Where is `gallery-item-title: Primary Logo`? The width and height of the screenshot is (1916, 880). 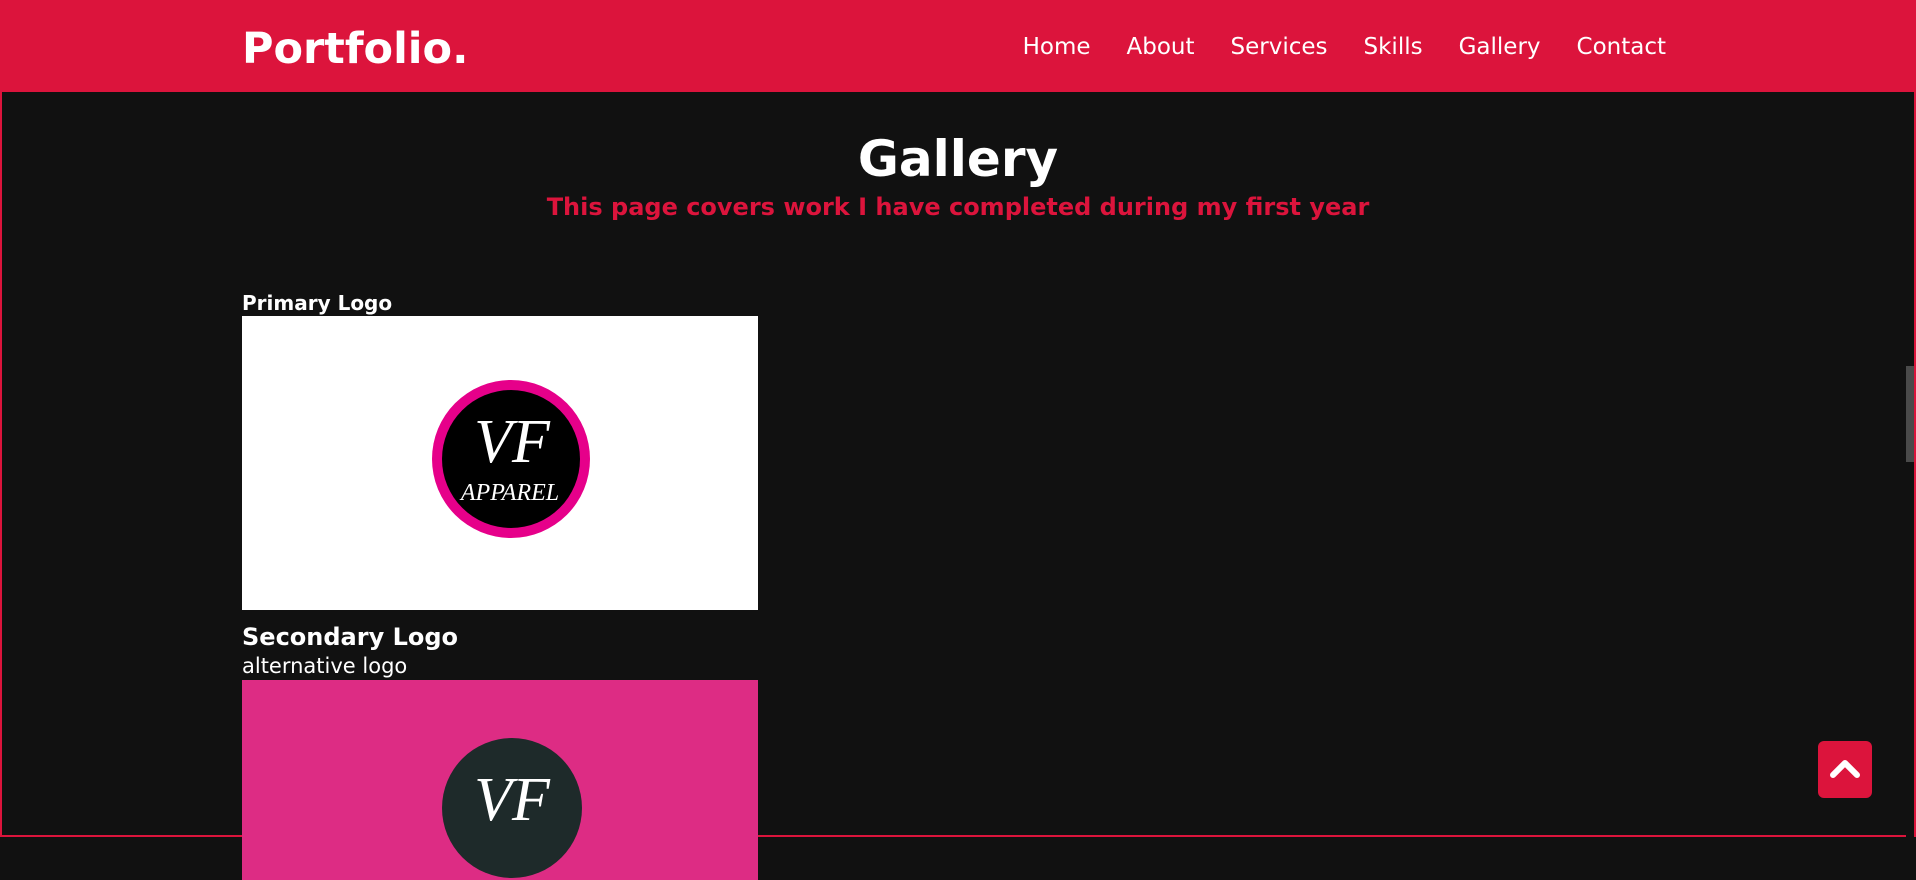 gallery-item-title: Primary Logo is located at coordinates (317, 303).